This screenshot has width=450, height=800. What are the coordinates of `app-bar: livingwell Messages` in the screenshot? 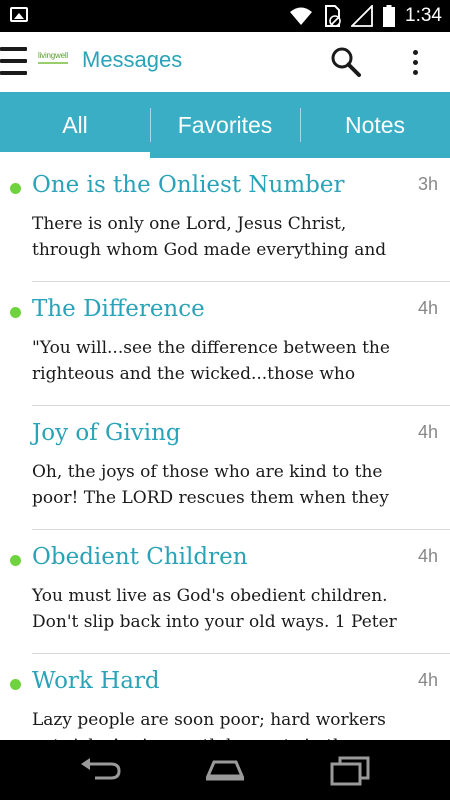 It's located at (225, 62).